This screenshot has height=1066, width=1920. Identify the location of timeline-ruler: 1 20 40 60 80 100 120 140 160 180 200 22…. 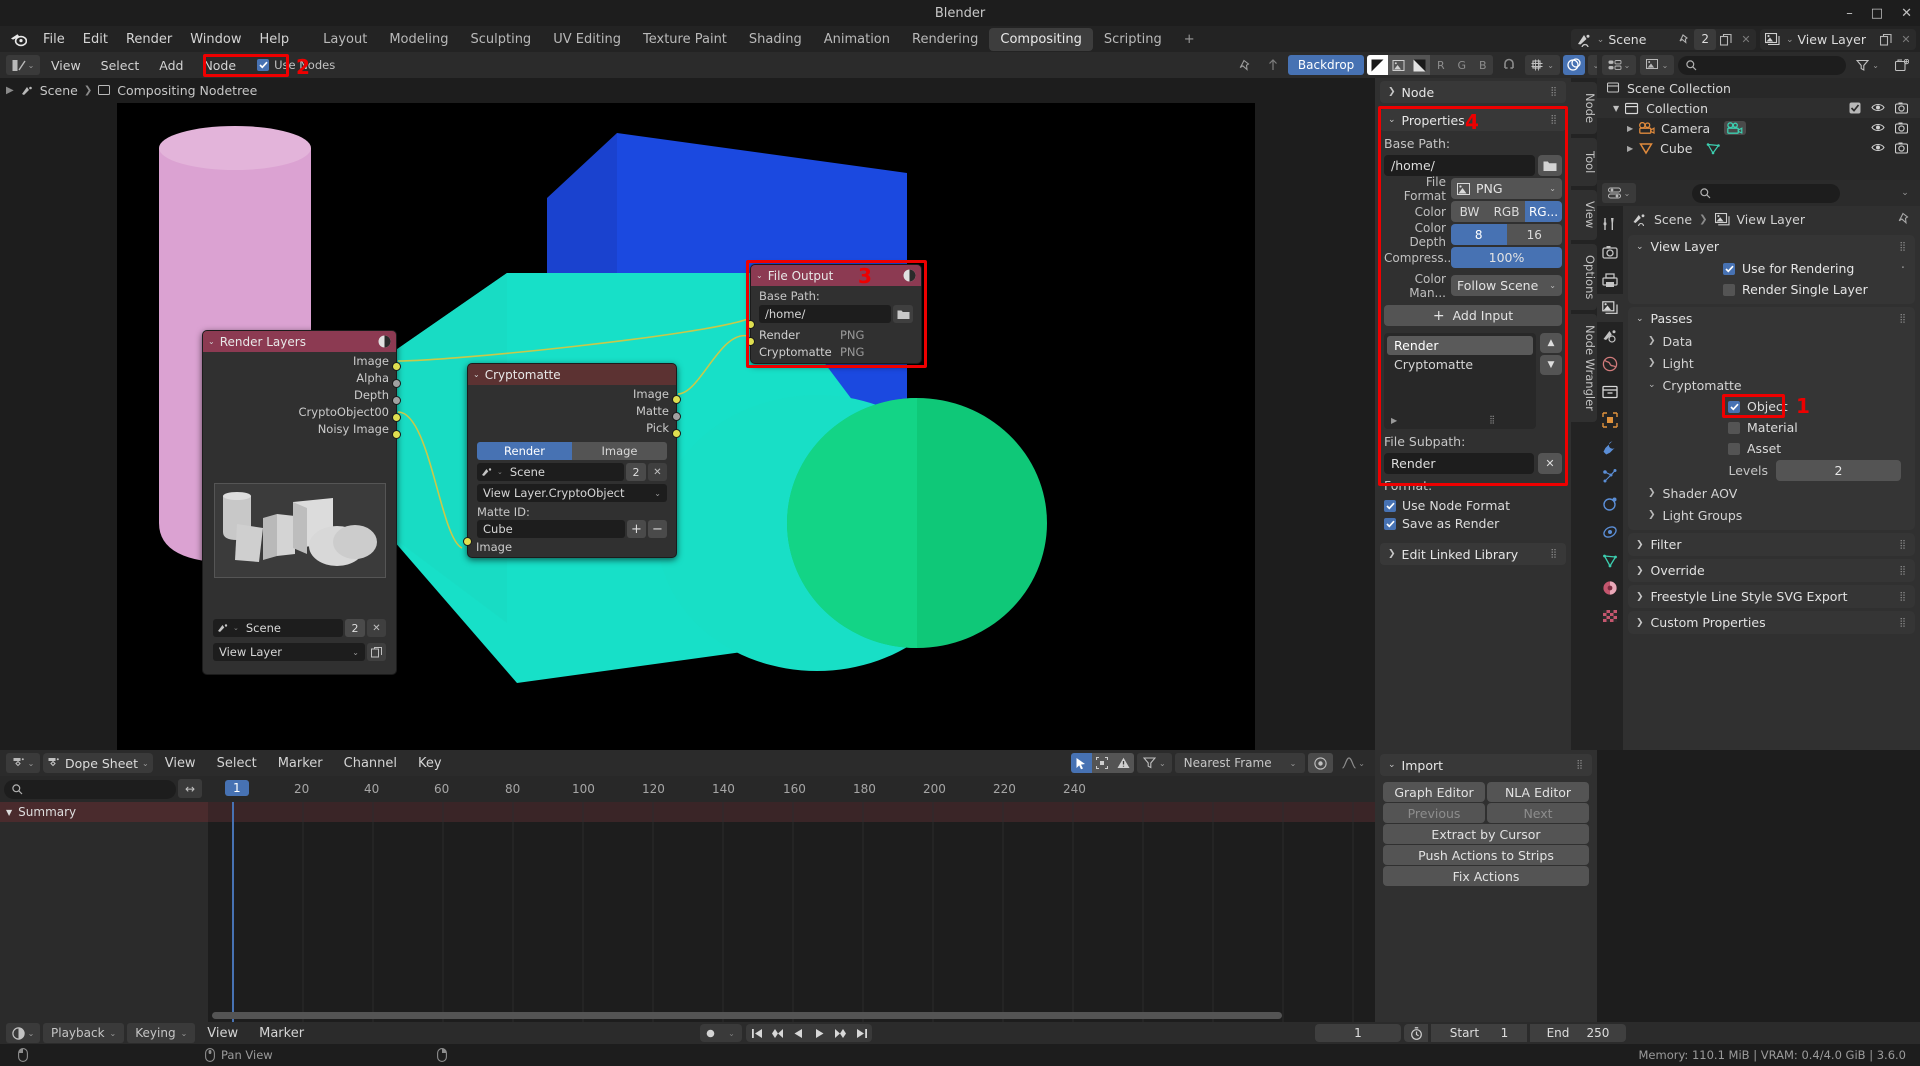
(791, 789).